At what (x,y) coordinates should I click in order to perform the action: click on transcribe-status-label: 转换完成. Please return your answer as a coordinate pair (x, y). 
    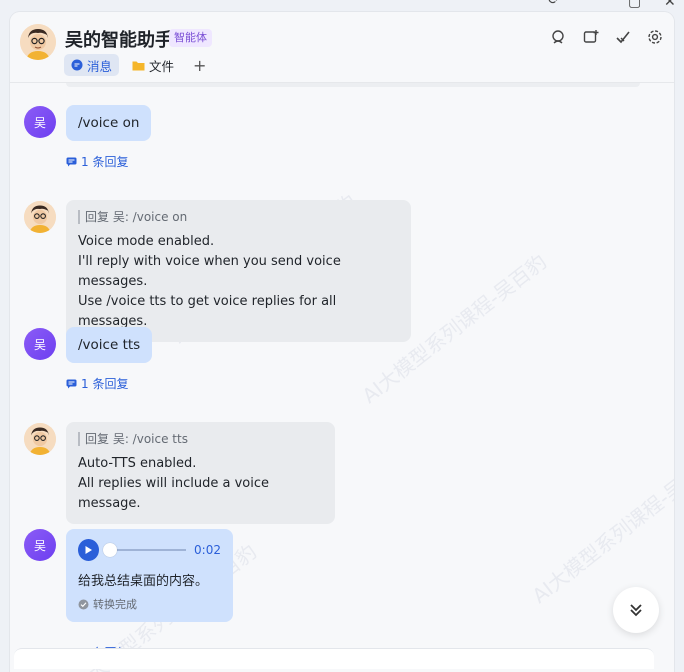
    Looking at the image, I should click on (115, 604).